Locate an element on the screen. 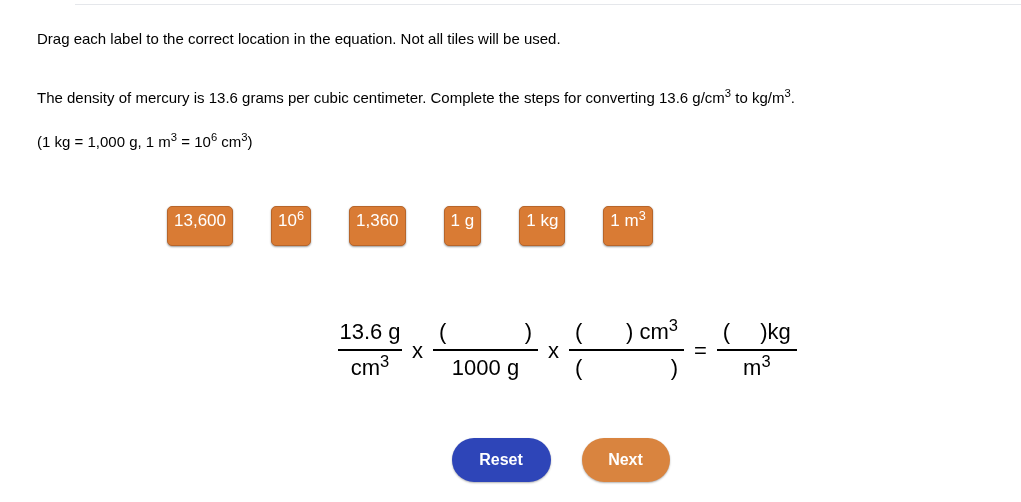 Image resolution: width=1021 pixels, height=502 pixels. numerator-text: )kg is located at coordinates (775, 332).